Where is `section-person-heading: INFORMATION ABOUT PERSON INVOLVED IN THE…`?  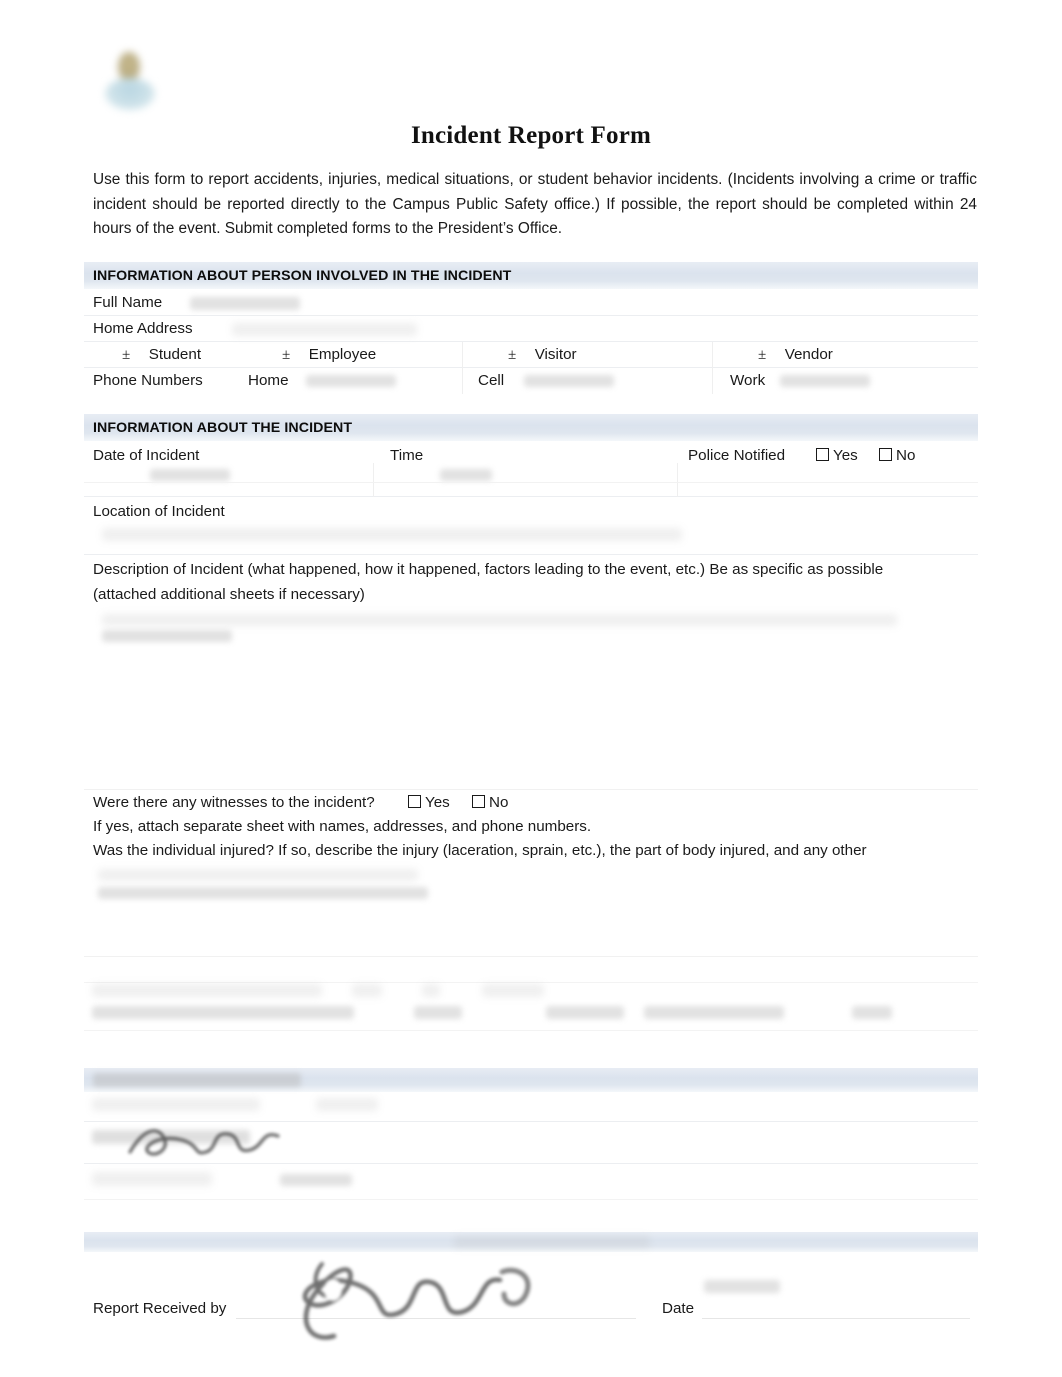 section-person-heading: INFORMATION ABOUT PERSON INVOLVED IN THE… is located at coordinates (531, 275).